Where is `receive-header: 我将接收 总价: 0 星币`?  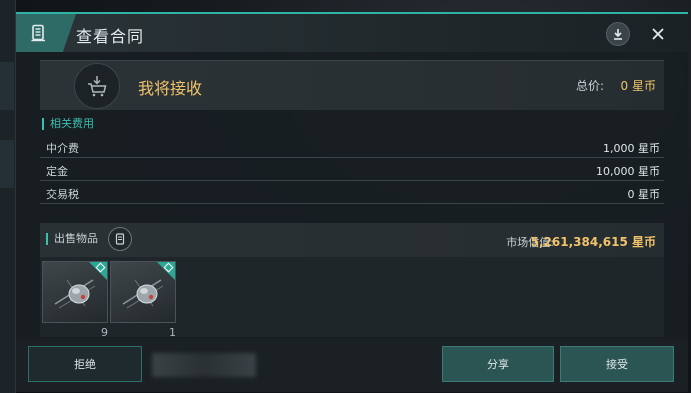
receive-header: 我将接收 总价: 0 星币 is located at coordinates (352, 85).